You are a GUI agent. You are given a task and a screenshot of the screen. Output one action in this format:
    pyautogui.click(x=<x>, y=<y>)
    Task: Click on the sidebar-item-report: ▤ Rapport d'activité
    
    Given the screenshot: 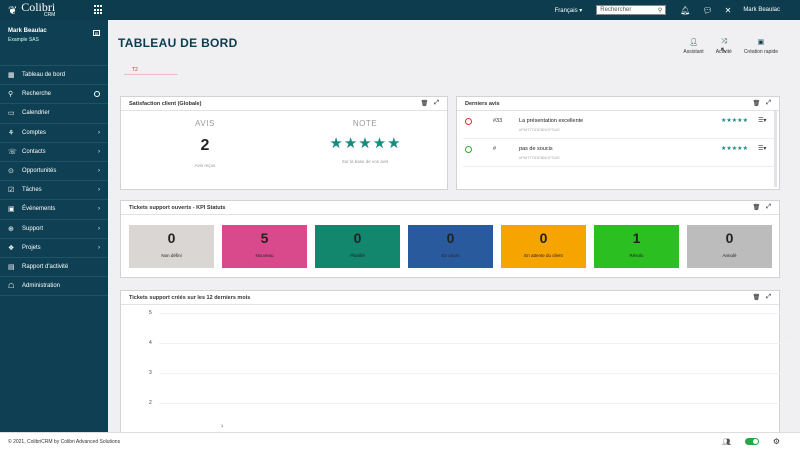 What is the action you would take?
    pyautogui.click(x=54, y=268)
    